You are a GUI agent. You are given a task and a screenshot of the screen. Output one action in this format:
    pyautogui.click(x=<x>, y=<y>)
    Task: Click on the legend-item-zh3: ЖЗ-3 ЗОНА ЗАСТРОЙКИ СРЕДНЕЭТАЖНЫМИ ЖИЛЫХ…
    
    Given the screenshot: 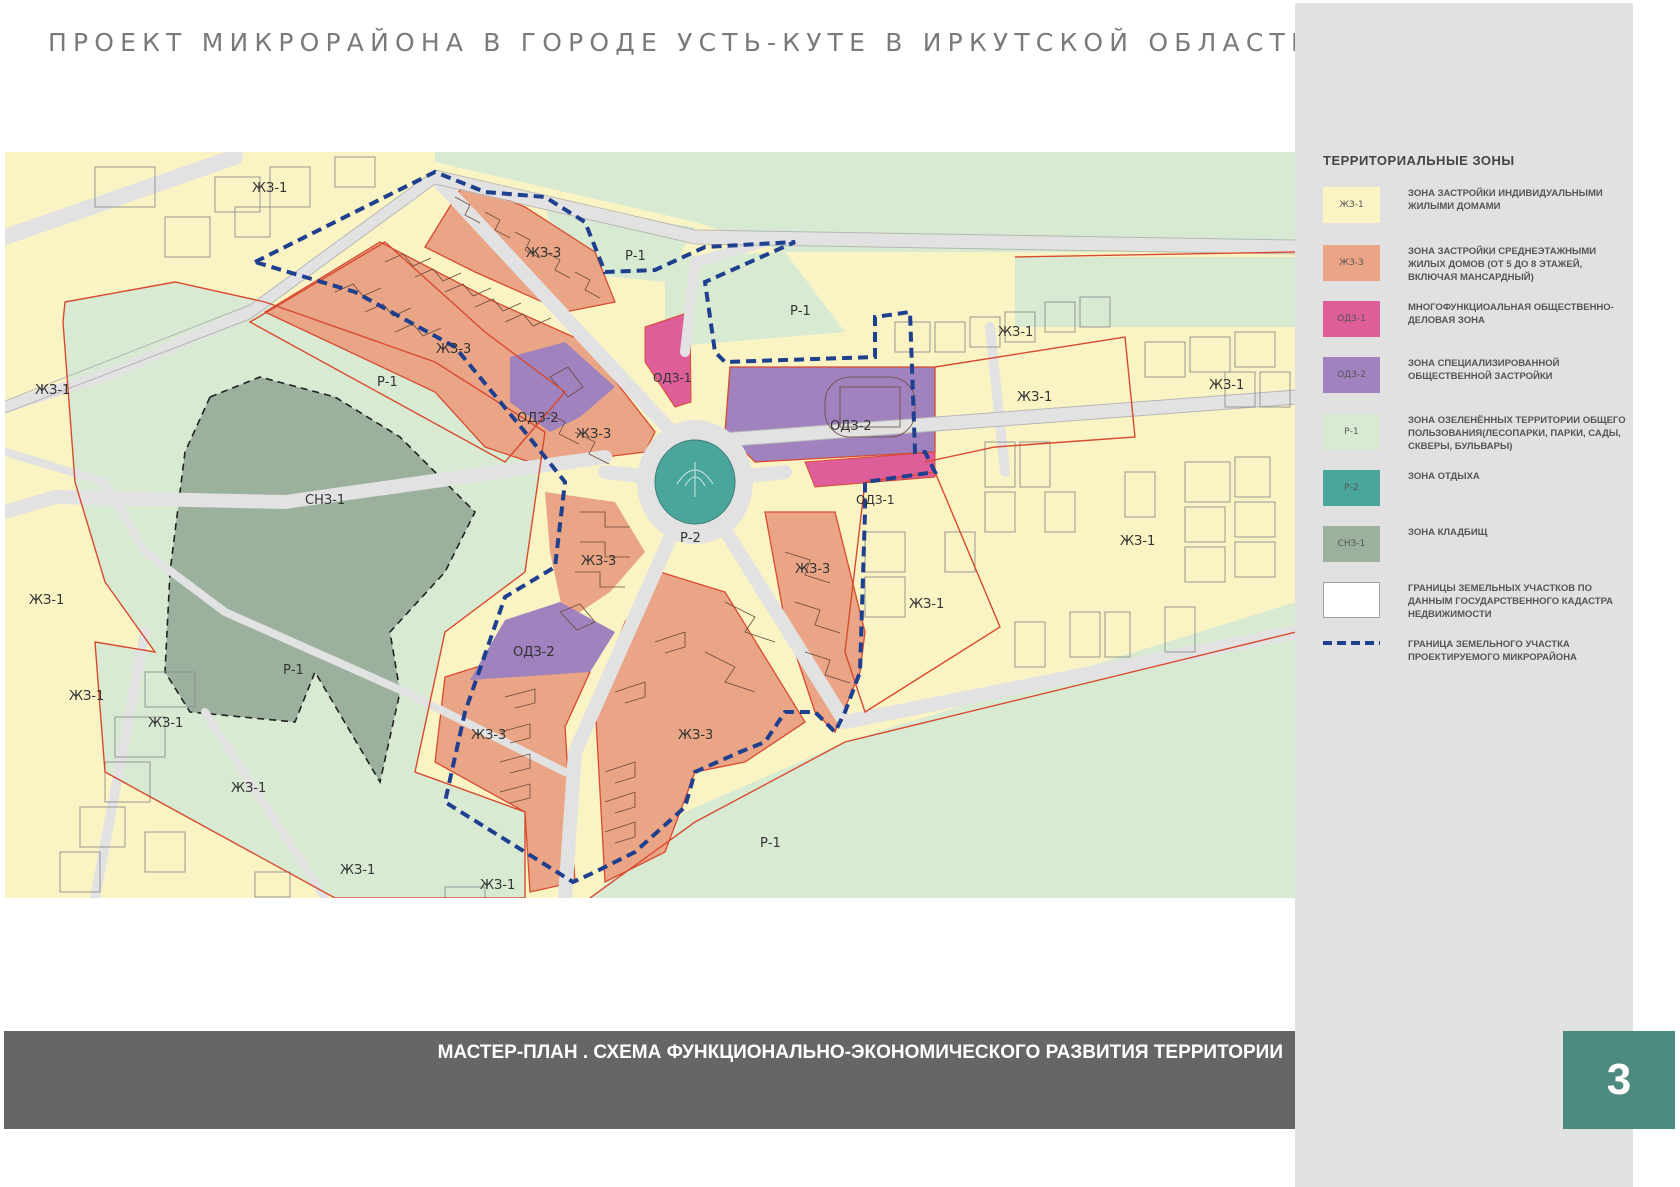 What is the action you would take?
    pyautogui.click(x=1488, y=265)
    